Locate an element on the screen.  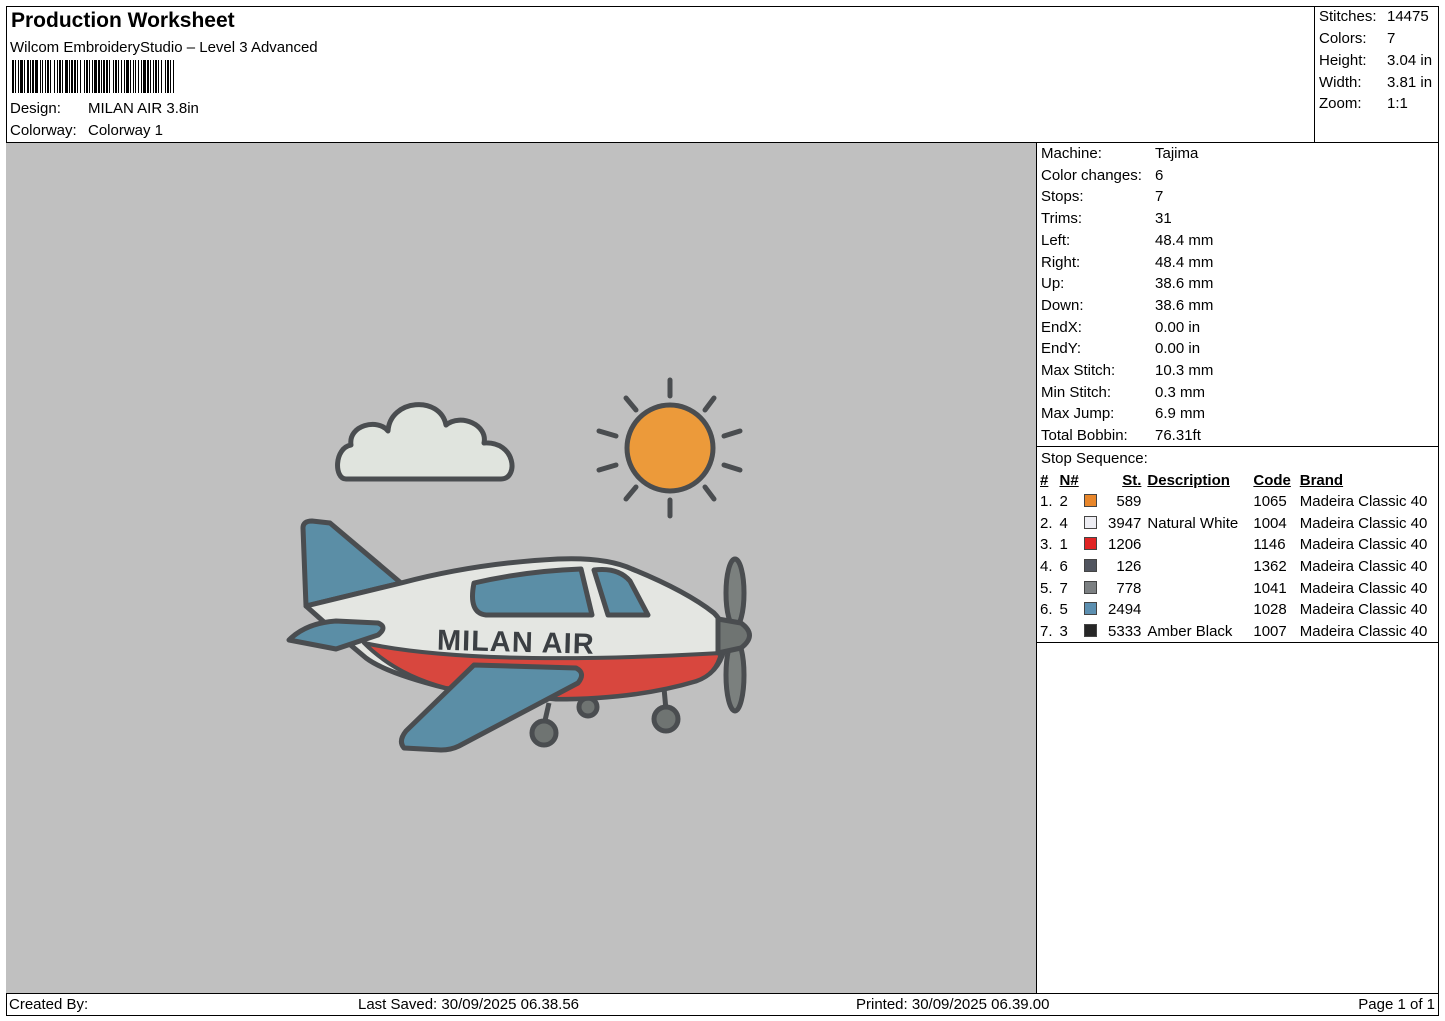
col-swatch is located at coordinates (1093, 480).